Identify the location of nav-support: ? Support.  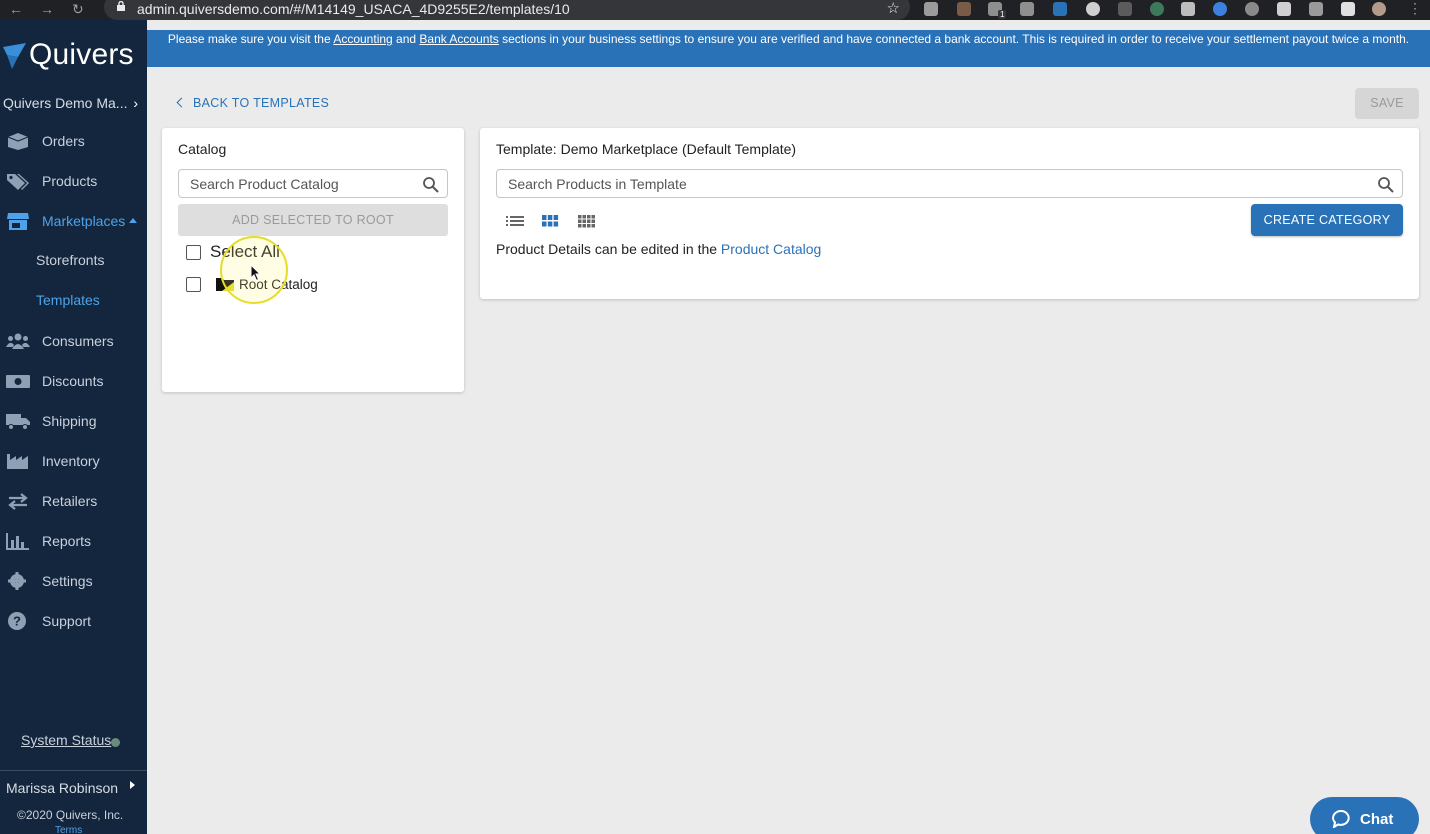
(73, 621).